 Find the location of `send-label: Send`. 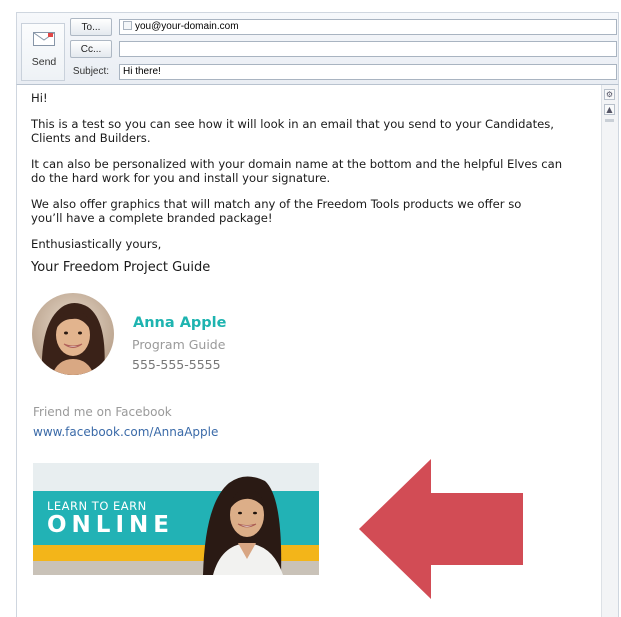

send-label: Send is located at coordinates (44, 62).